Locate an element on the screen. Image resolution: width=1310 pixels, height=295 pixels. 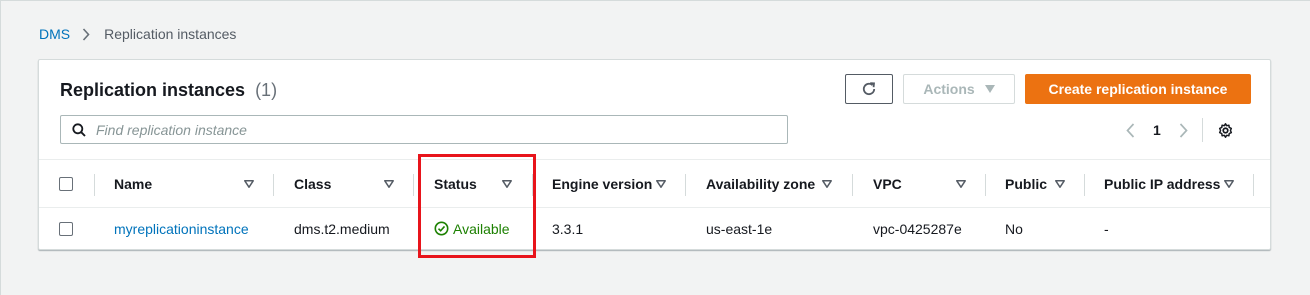
cell-availability-zone: us-east-1e is located at coordinates (739, 228).